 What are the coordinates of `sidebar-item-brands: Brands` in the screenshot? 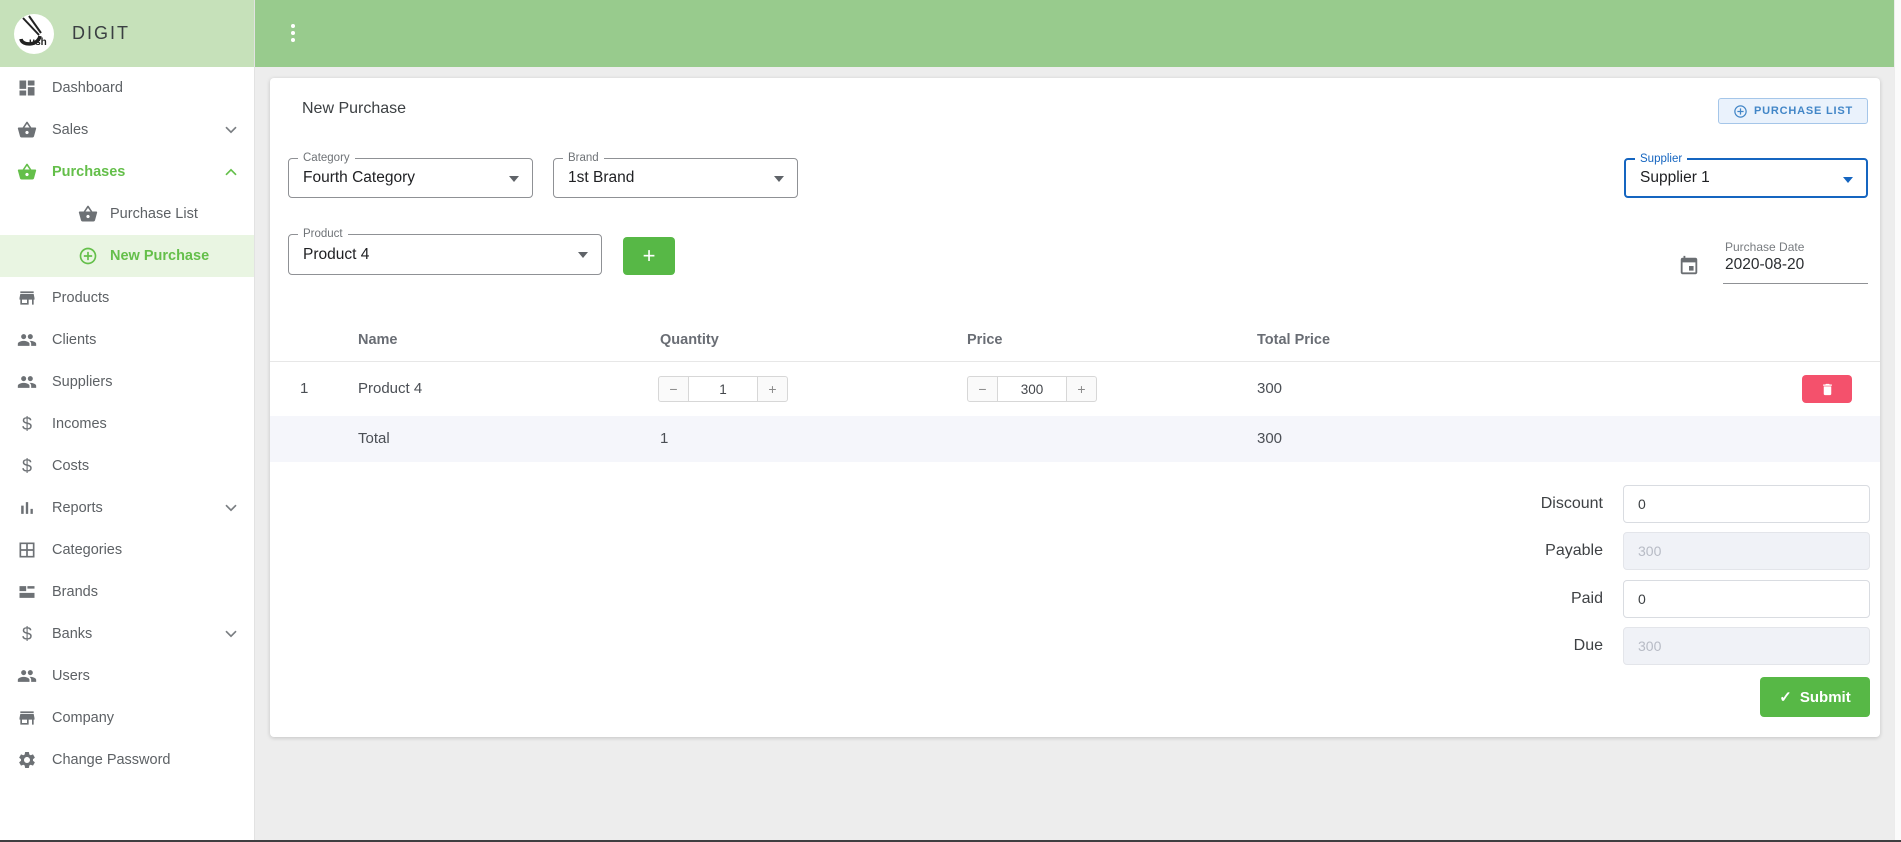 It's located at (127, 592).